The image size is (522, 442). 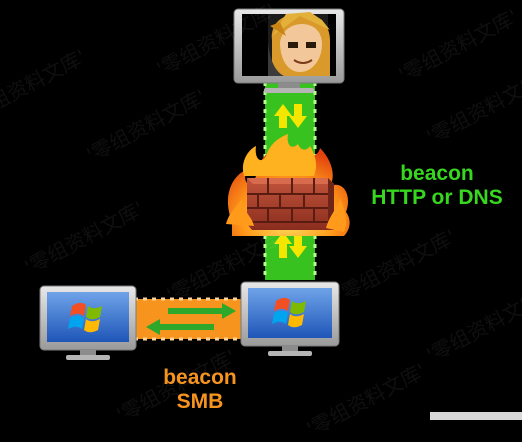 I want to click on corner-logo, so click(x=476, y=416).